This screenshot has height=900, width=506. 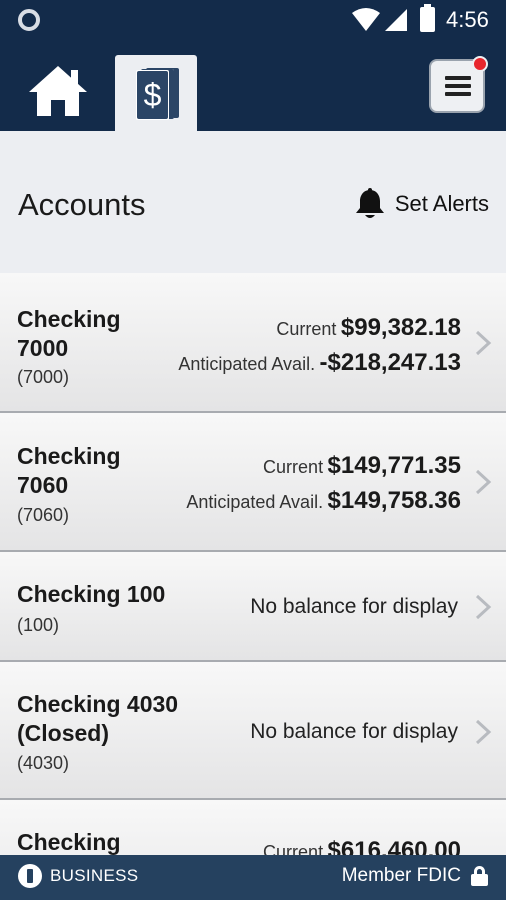 What do you see at coordinates (82, 204) in the screenshot?
I see `page-title: Accounts` at bounding box center [82, 204].